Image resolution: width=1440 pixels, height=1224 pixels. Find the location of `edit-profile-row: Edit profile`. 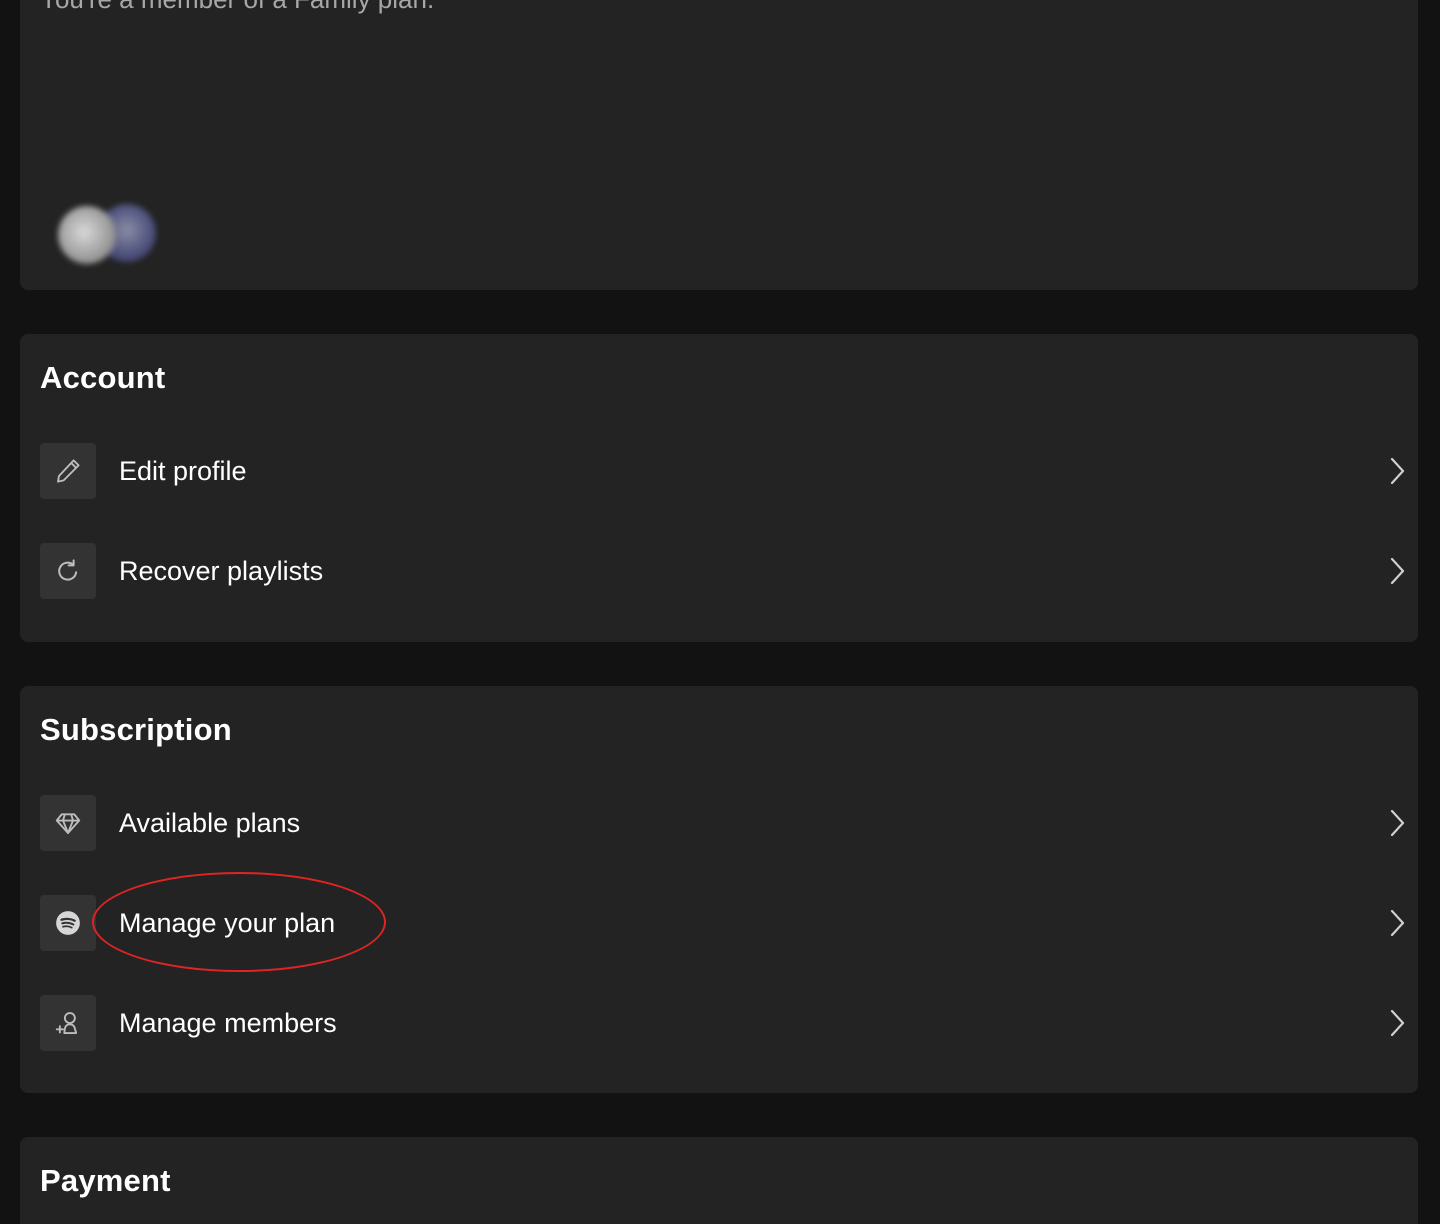

edit-profile-row: Edit profile is located at coordinates (728, 471).